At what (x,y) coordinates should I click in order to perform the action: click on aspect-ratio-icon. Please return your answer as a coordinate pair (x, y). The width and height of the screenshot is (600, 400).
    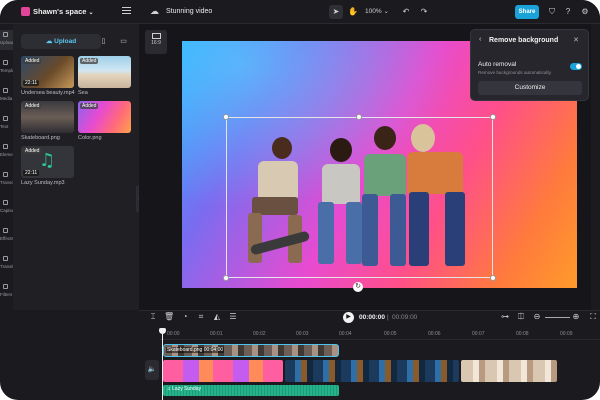
    Looking at the image, I should click on (156, 36).